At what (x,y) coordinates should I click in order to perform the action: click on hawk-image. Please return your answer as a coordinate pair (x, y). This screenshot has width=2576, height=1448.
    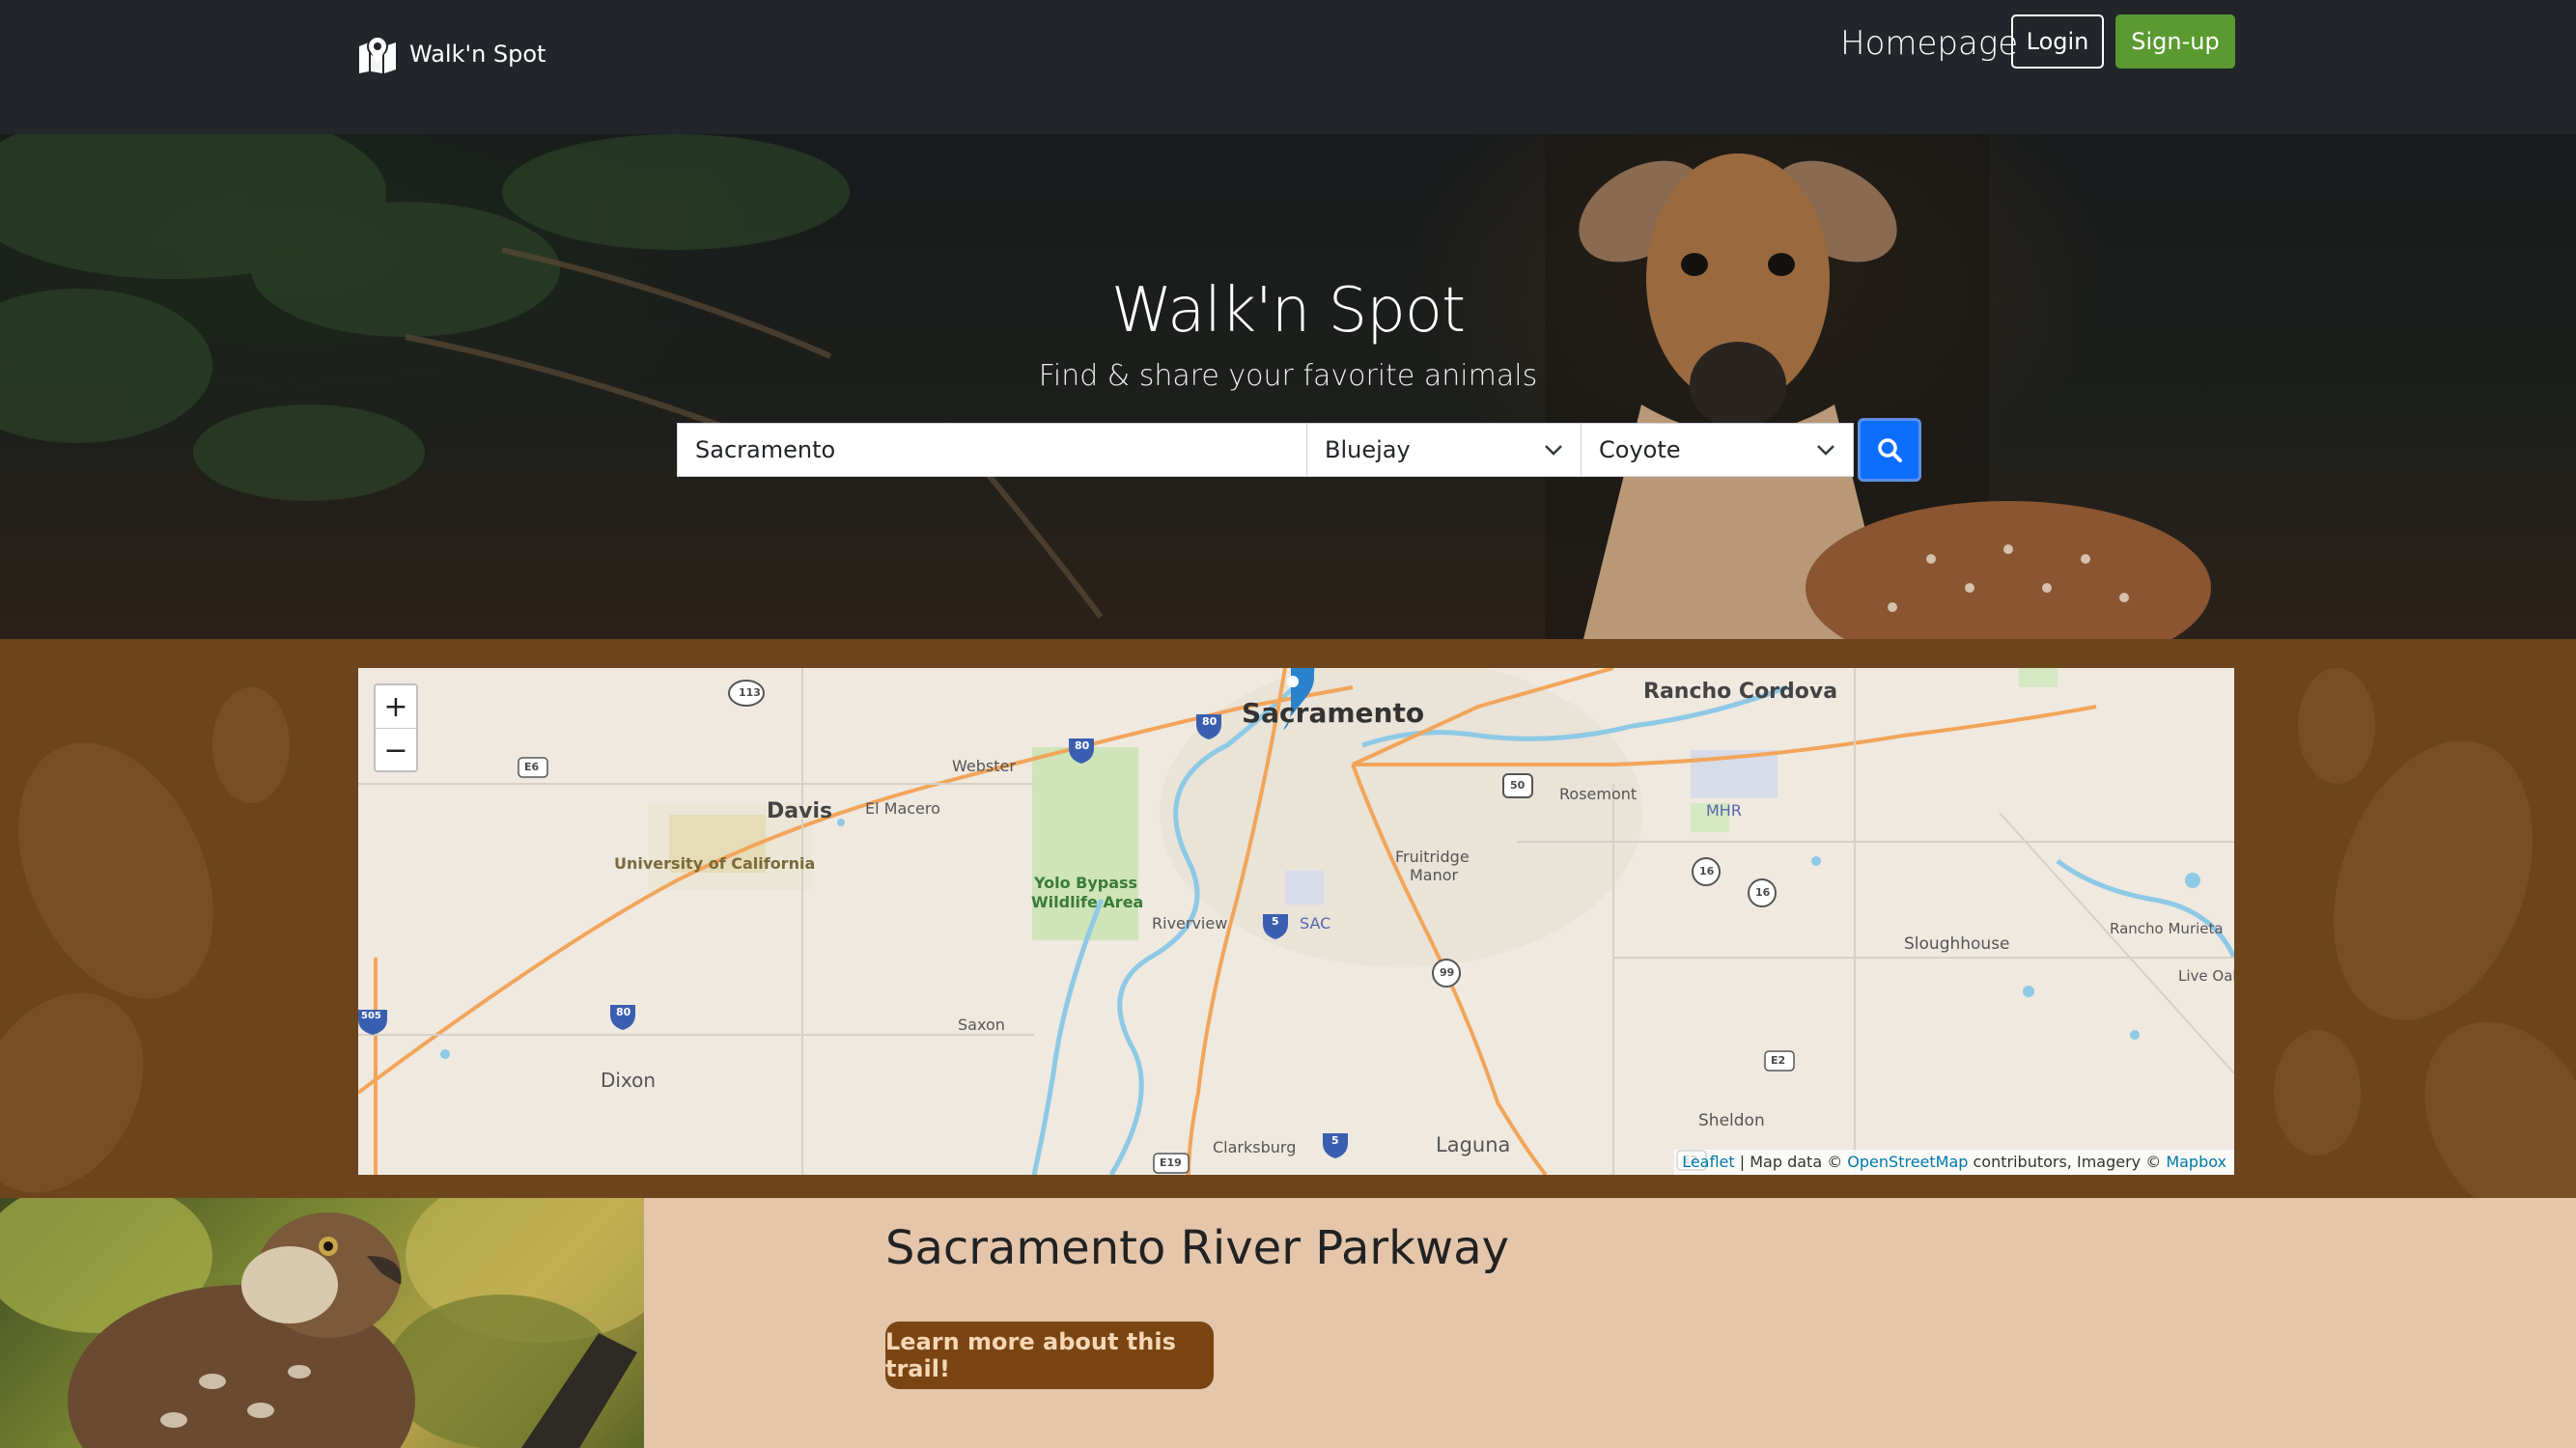
    Looking at the image, I should click on (322, 1323).